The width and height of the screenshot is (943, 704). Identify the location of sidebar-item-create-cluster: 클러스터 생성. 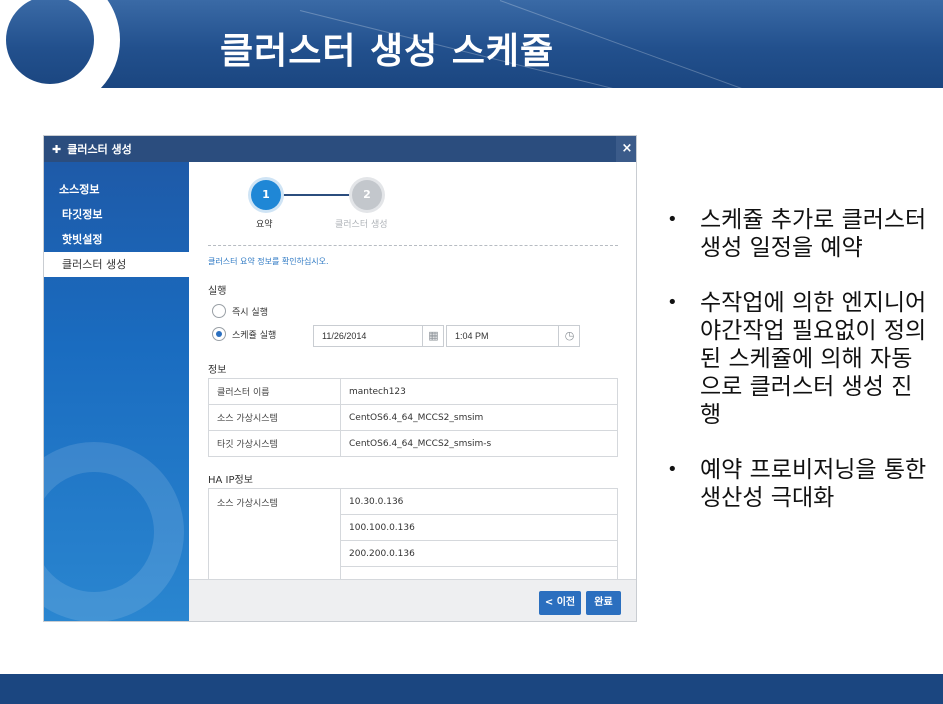
(116, 264).